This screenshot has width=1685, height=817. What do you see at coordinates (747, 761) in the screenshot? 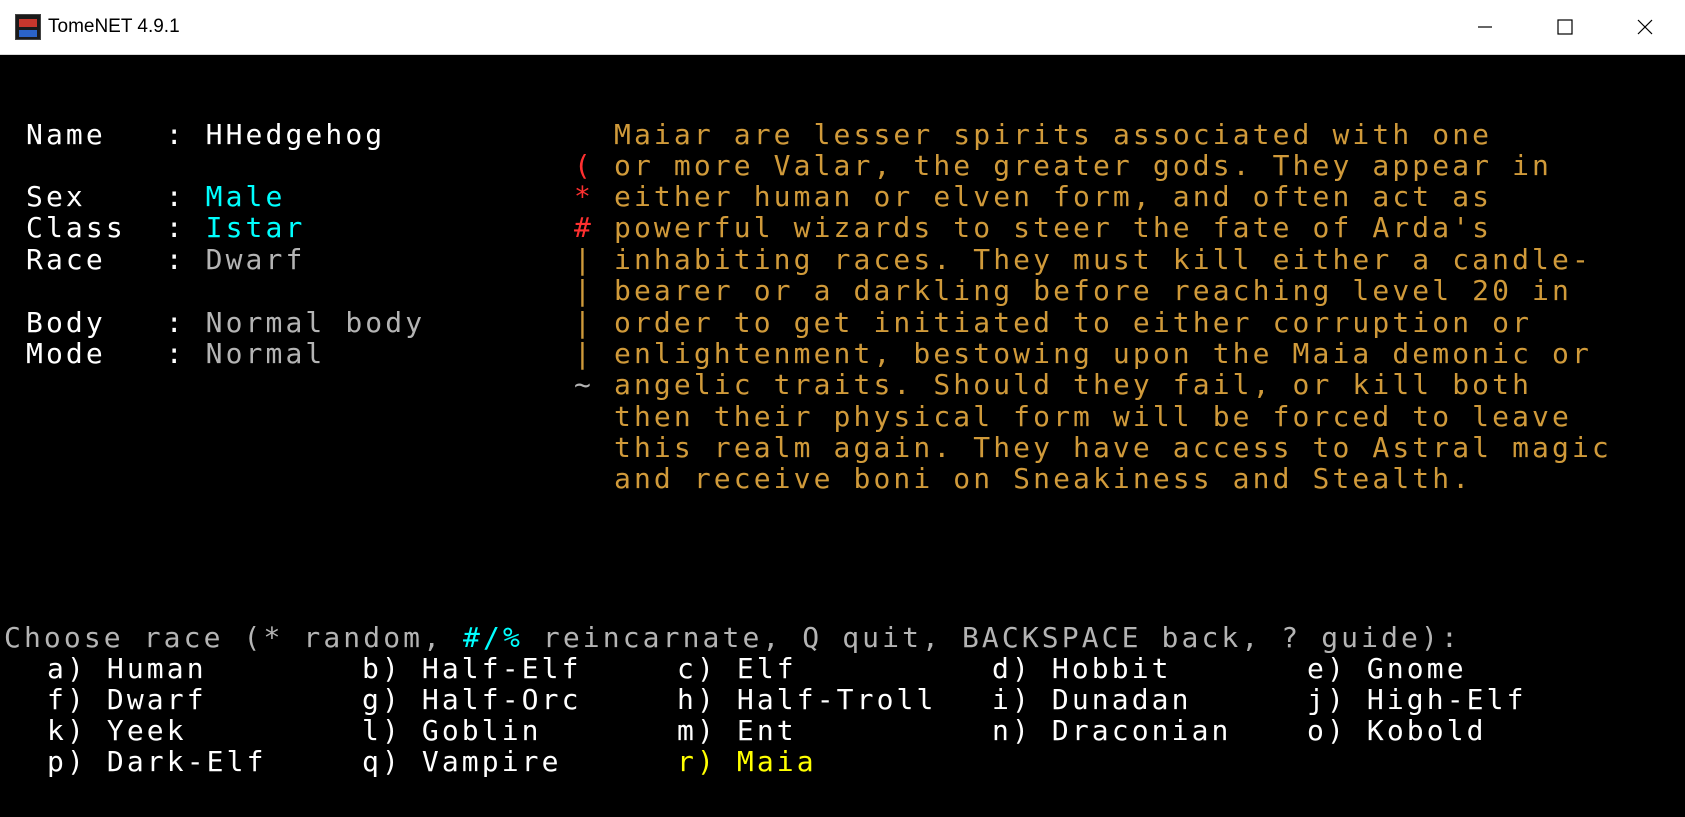
I see `race-option-maia-selected: r) Maia` at bounding box center [747, 761].